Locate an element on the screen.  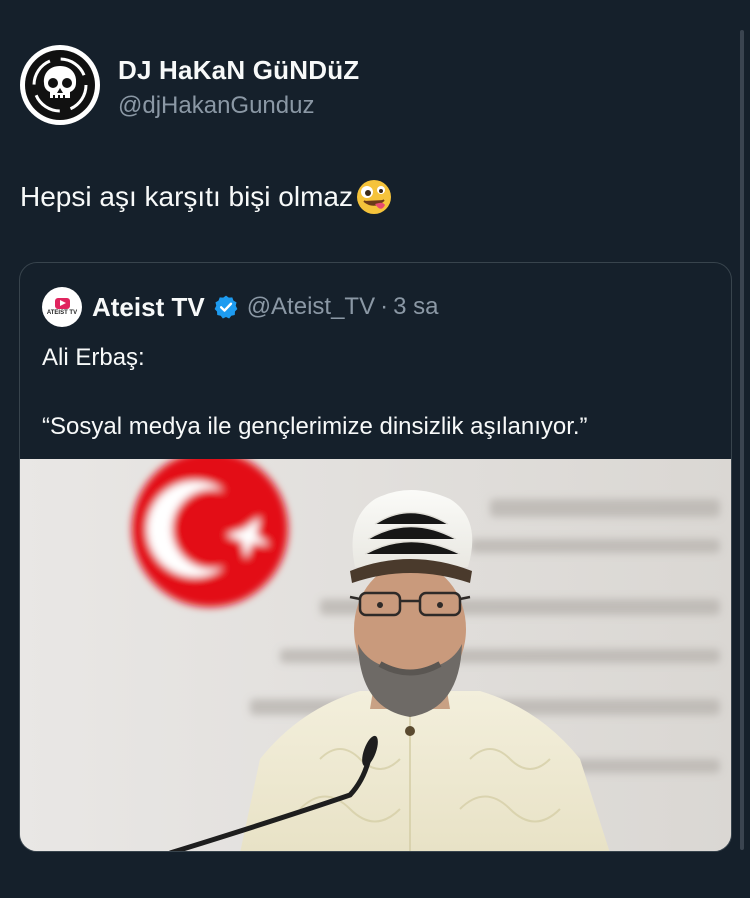
skull-avatar-icon is located at coordinates (60, 85).